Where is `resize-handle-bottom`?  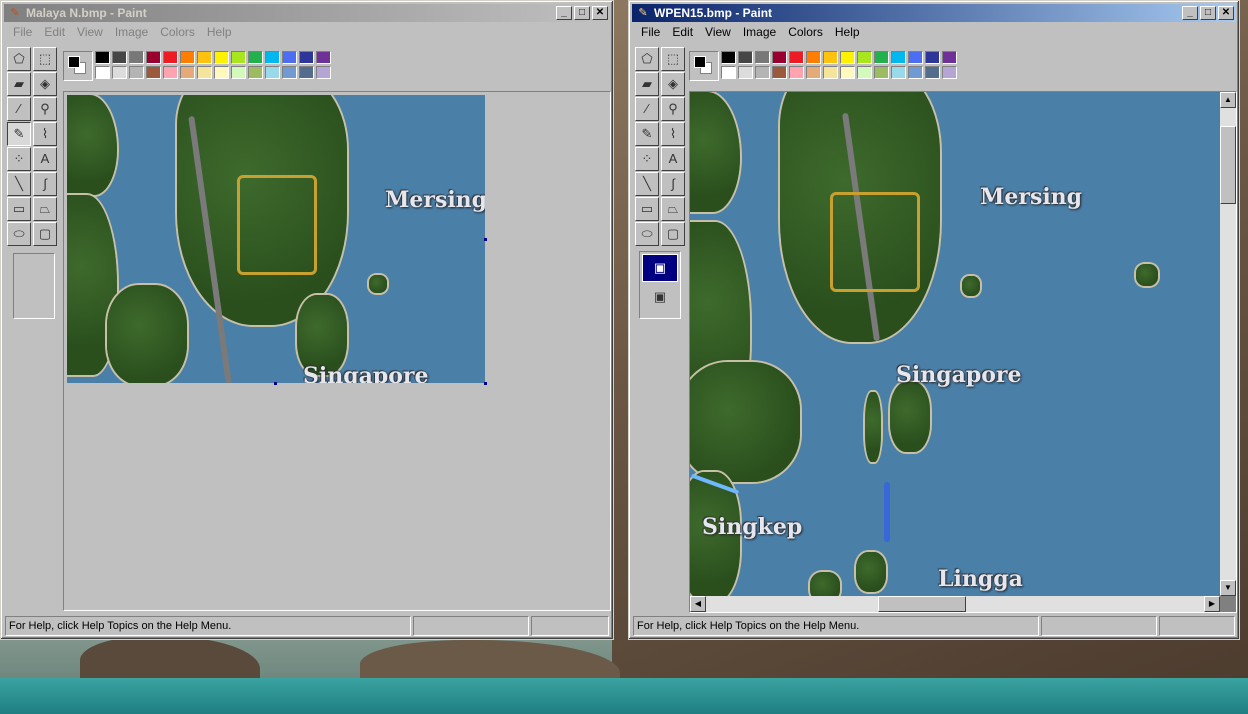 resize-handle-bottom is located at coordinates (275, 383).